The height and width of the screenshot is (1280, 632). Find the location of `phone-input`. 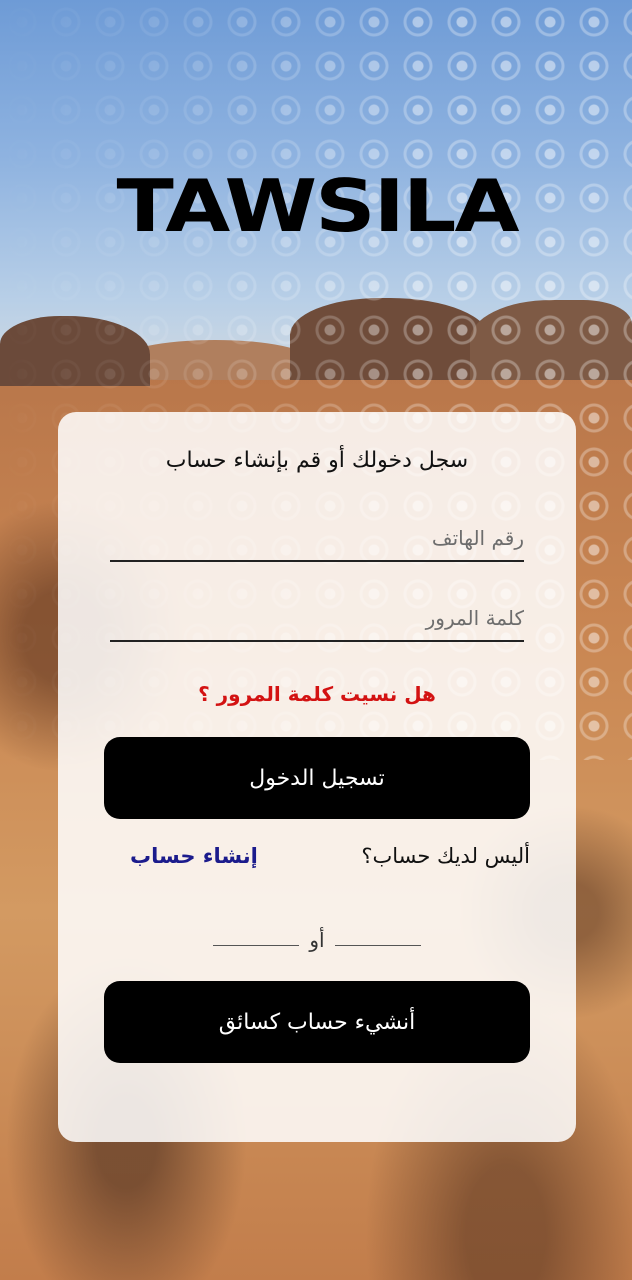

phone-input is located at coordinates (317, 533).